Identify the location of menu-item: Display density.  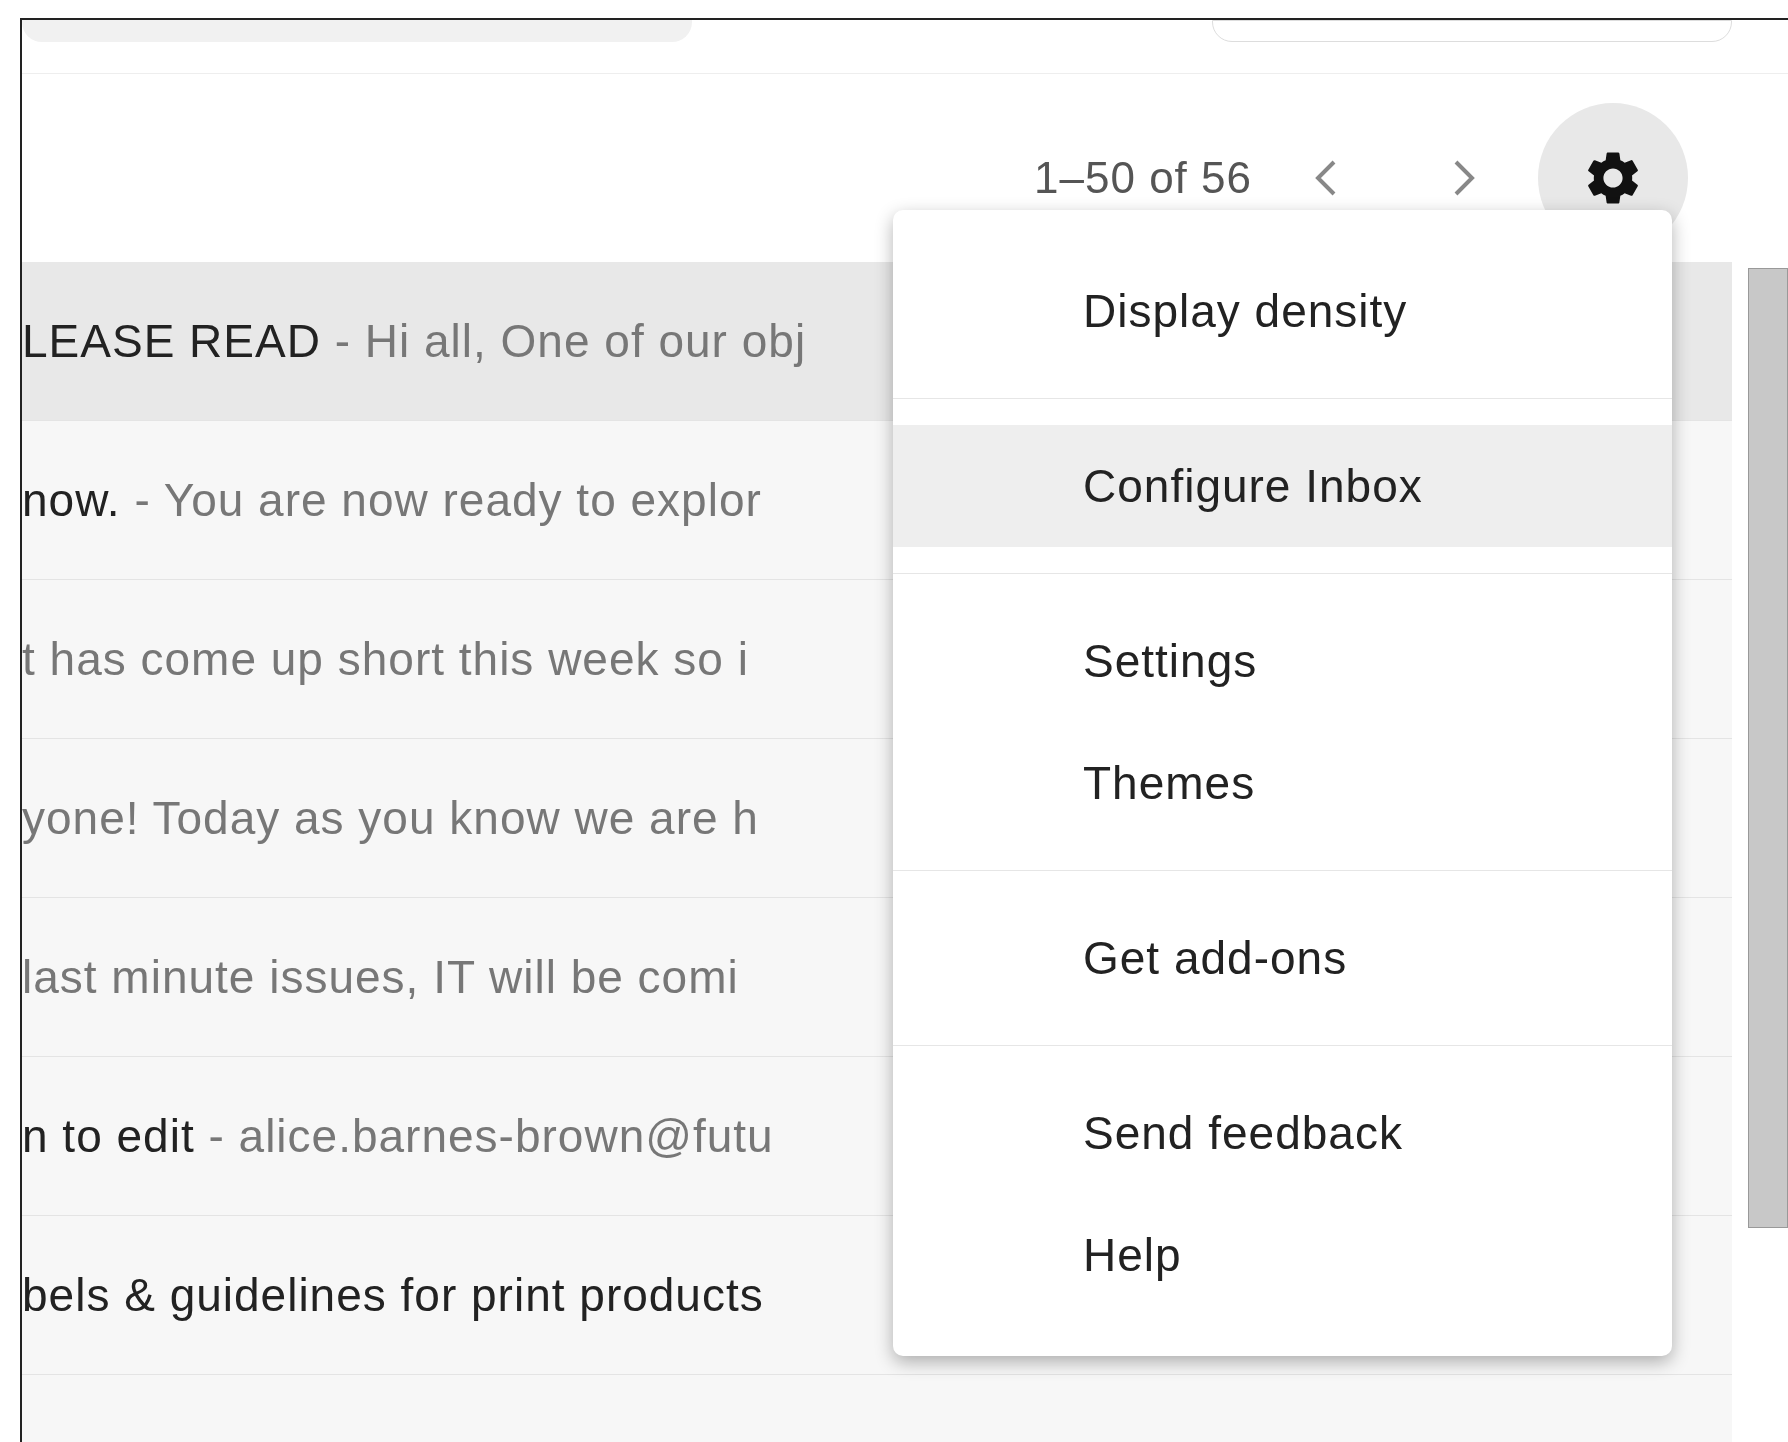
(1282, 311).